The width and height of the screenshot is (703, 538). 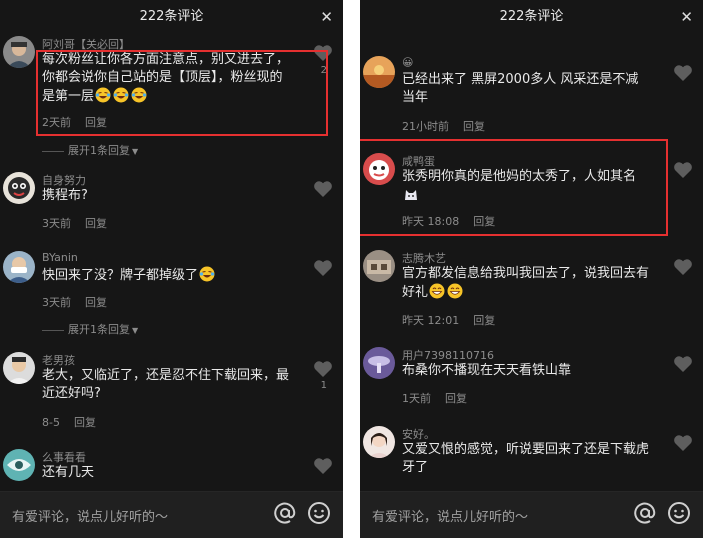 I want to click on comment-meta: 21小时前 回复, so click(x=443, y=126).